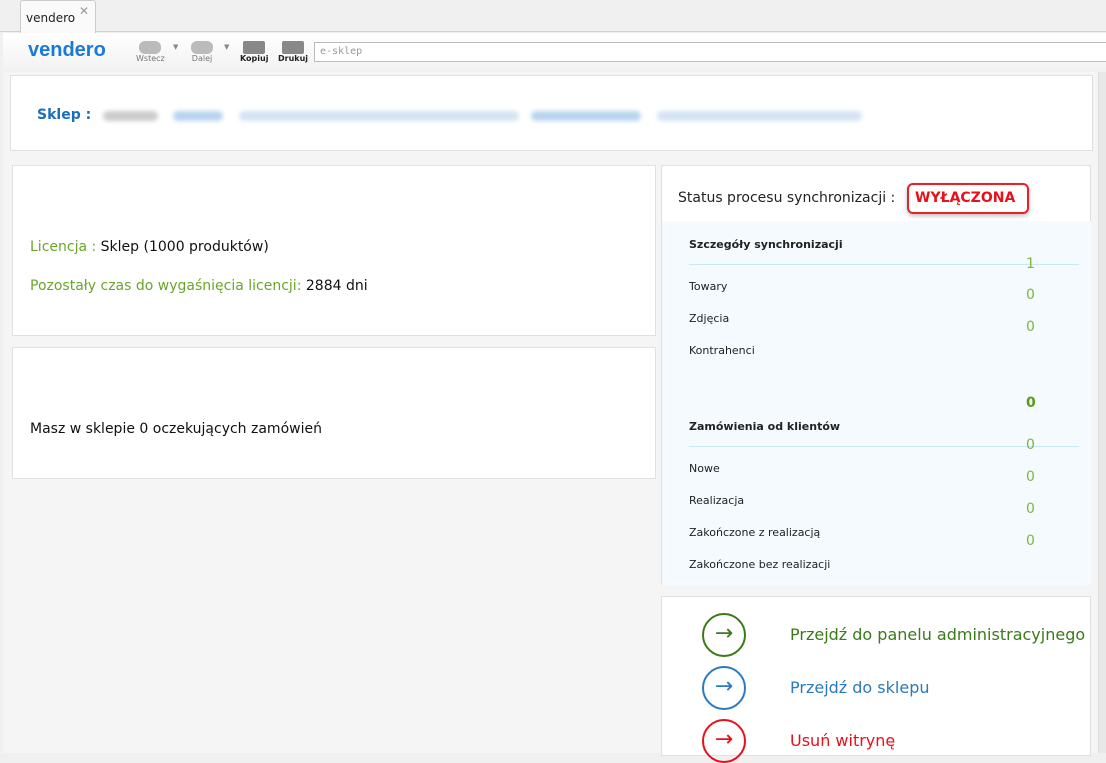 The image size is (1106, 763). What do you see at coordinates (968, 198) in the screenshot?
I see `sync-status-badge: WYŁĄCZONA` at bounding box center [968, 198].